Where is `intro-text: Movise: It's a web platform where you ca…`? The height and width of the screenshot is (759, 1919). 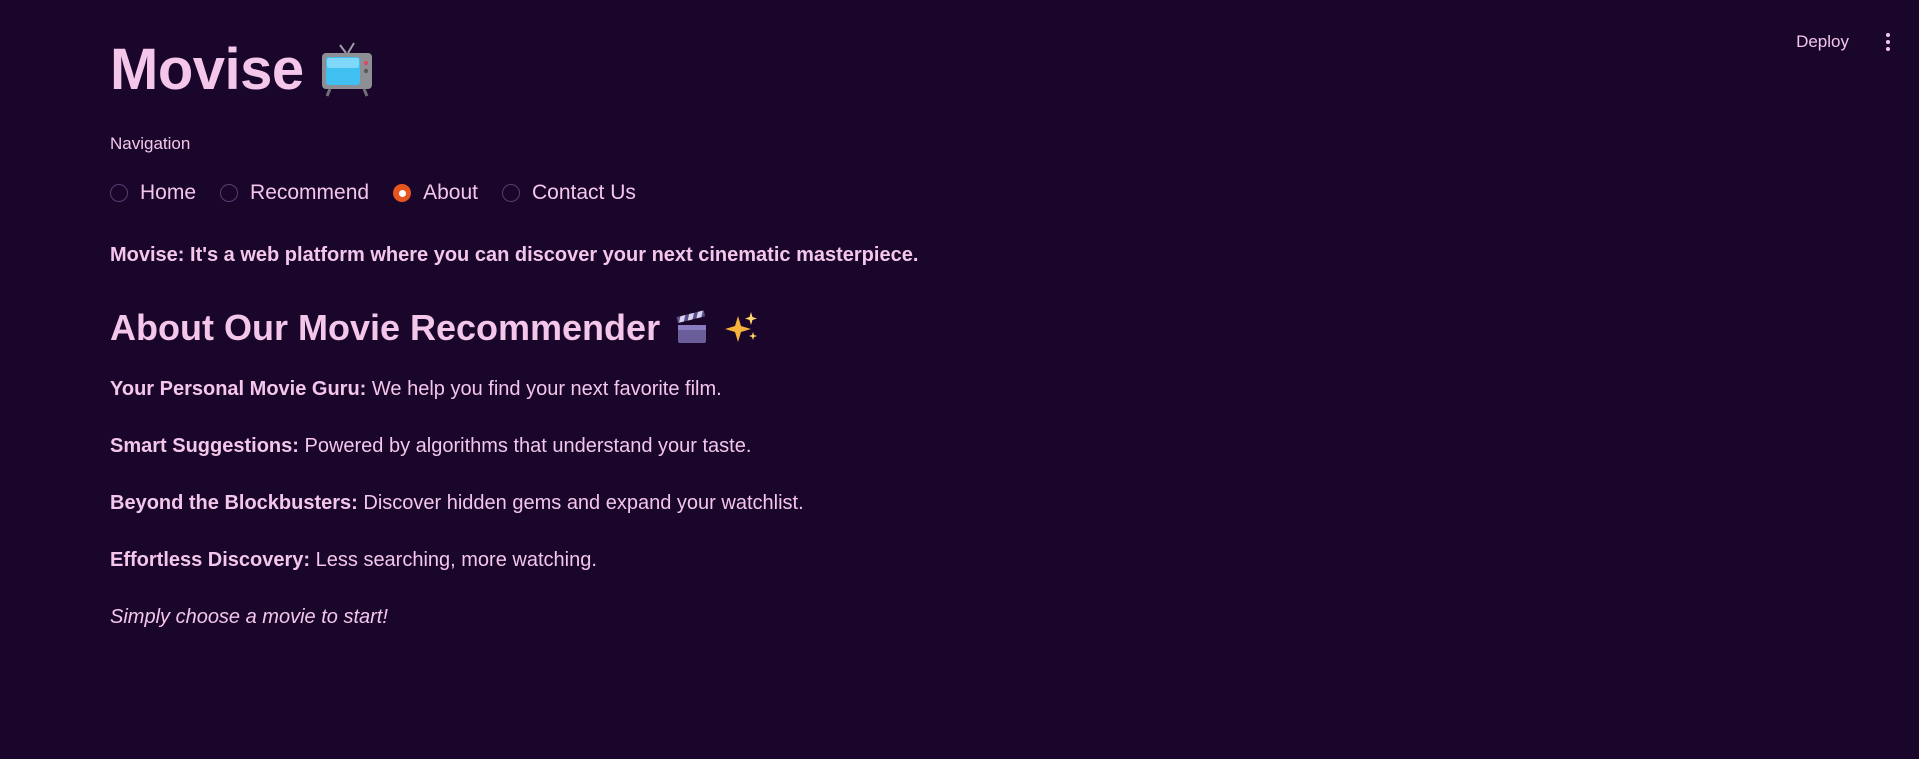 intro-text: Movise: It's a web platform where you ca… is located at coordinates (514, 255).